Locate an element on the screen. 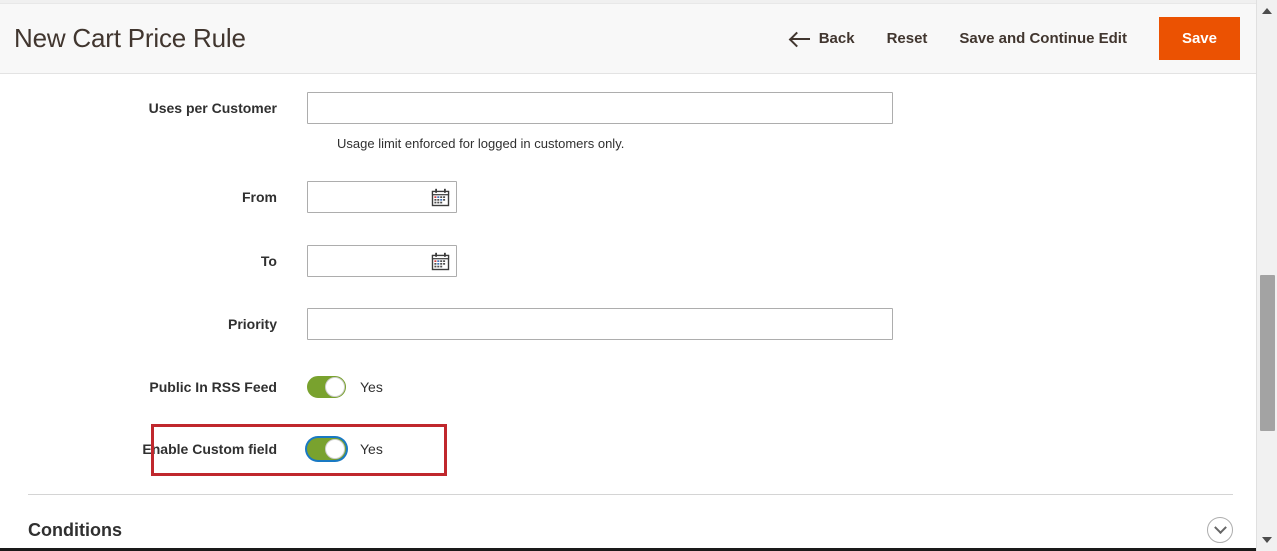 This screenshot has width=1277, height=551. field-row-from: From is located at coordinates (228, 197).